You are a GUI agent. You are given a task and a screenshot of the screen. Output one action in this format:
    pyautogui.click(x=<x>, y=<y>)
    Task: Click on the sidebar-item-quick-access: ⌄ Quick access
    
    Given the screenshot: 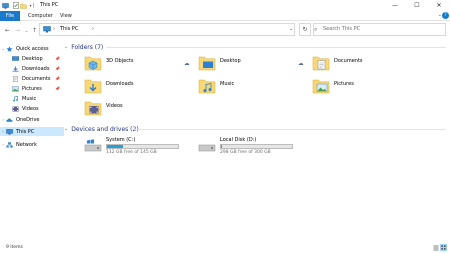 What is the action you would take?
    pyautogui.click(x=32, y=48)
    